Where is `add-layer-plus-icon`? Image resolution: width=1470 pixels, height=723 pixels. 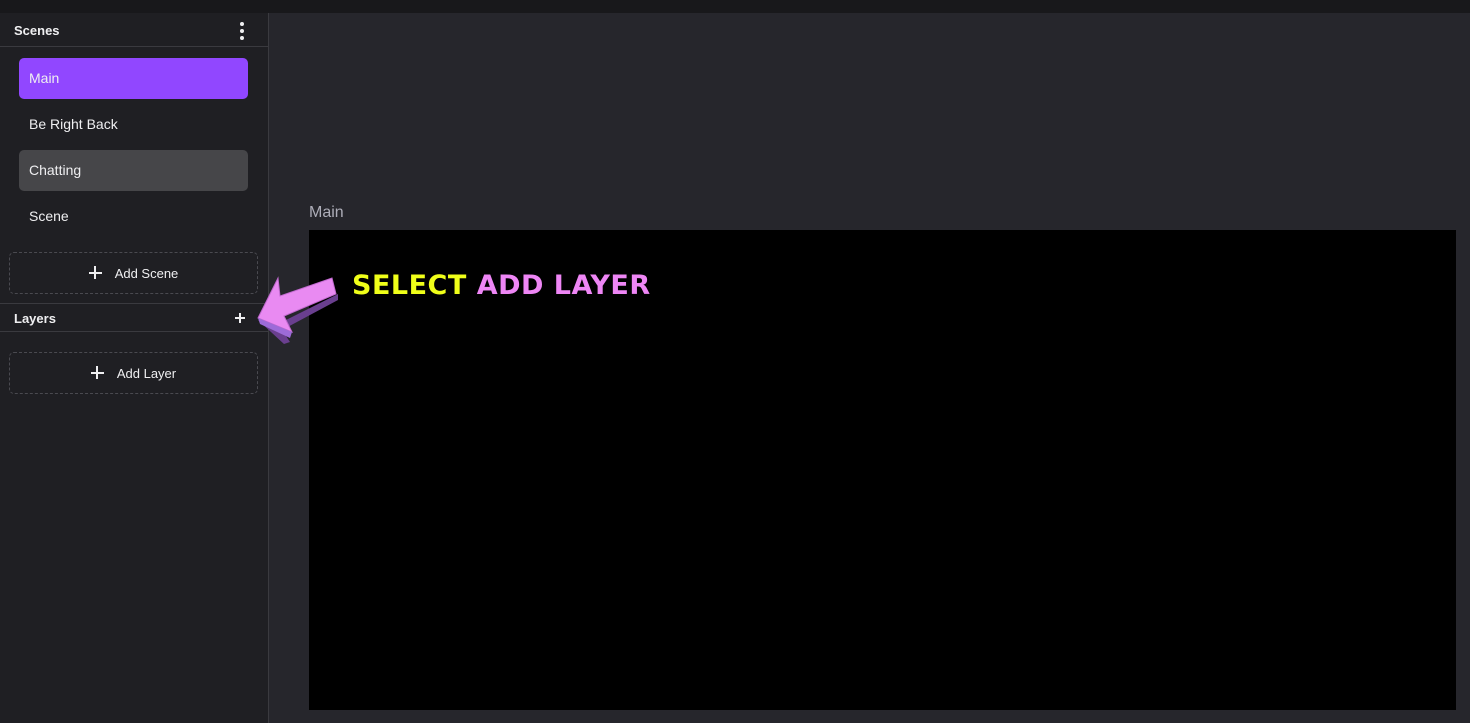 add-layer-plus-icon is located at coordinates (240, 318).